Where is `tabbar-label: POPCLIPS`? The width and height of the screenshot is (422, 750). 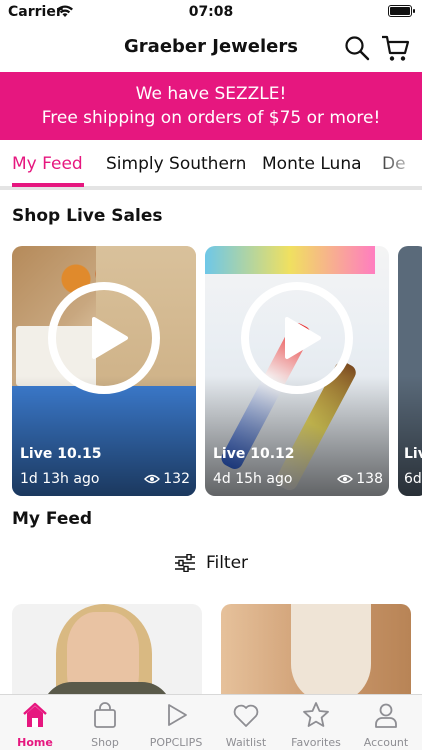
tabbar-label: POPCLIPS is located at coordinates (176, 742).